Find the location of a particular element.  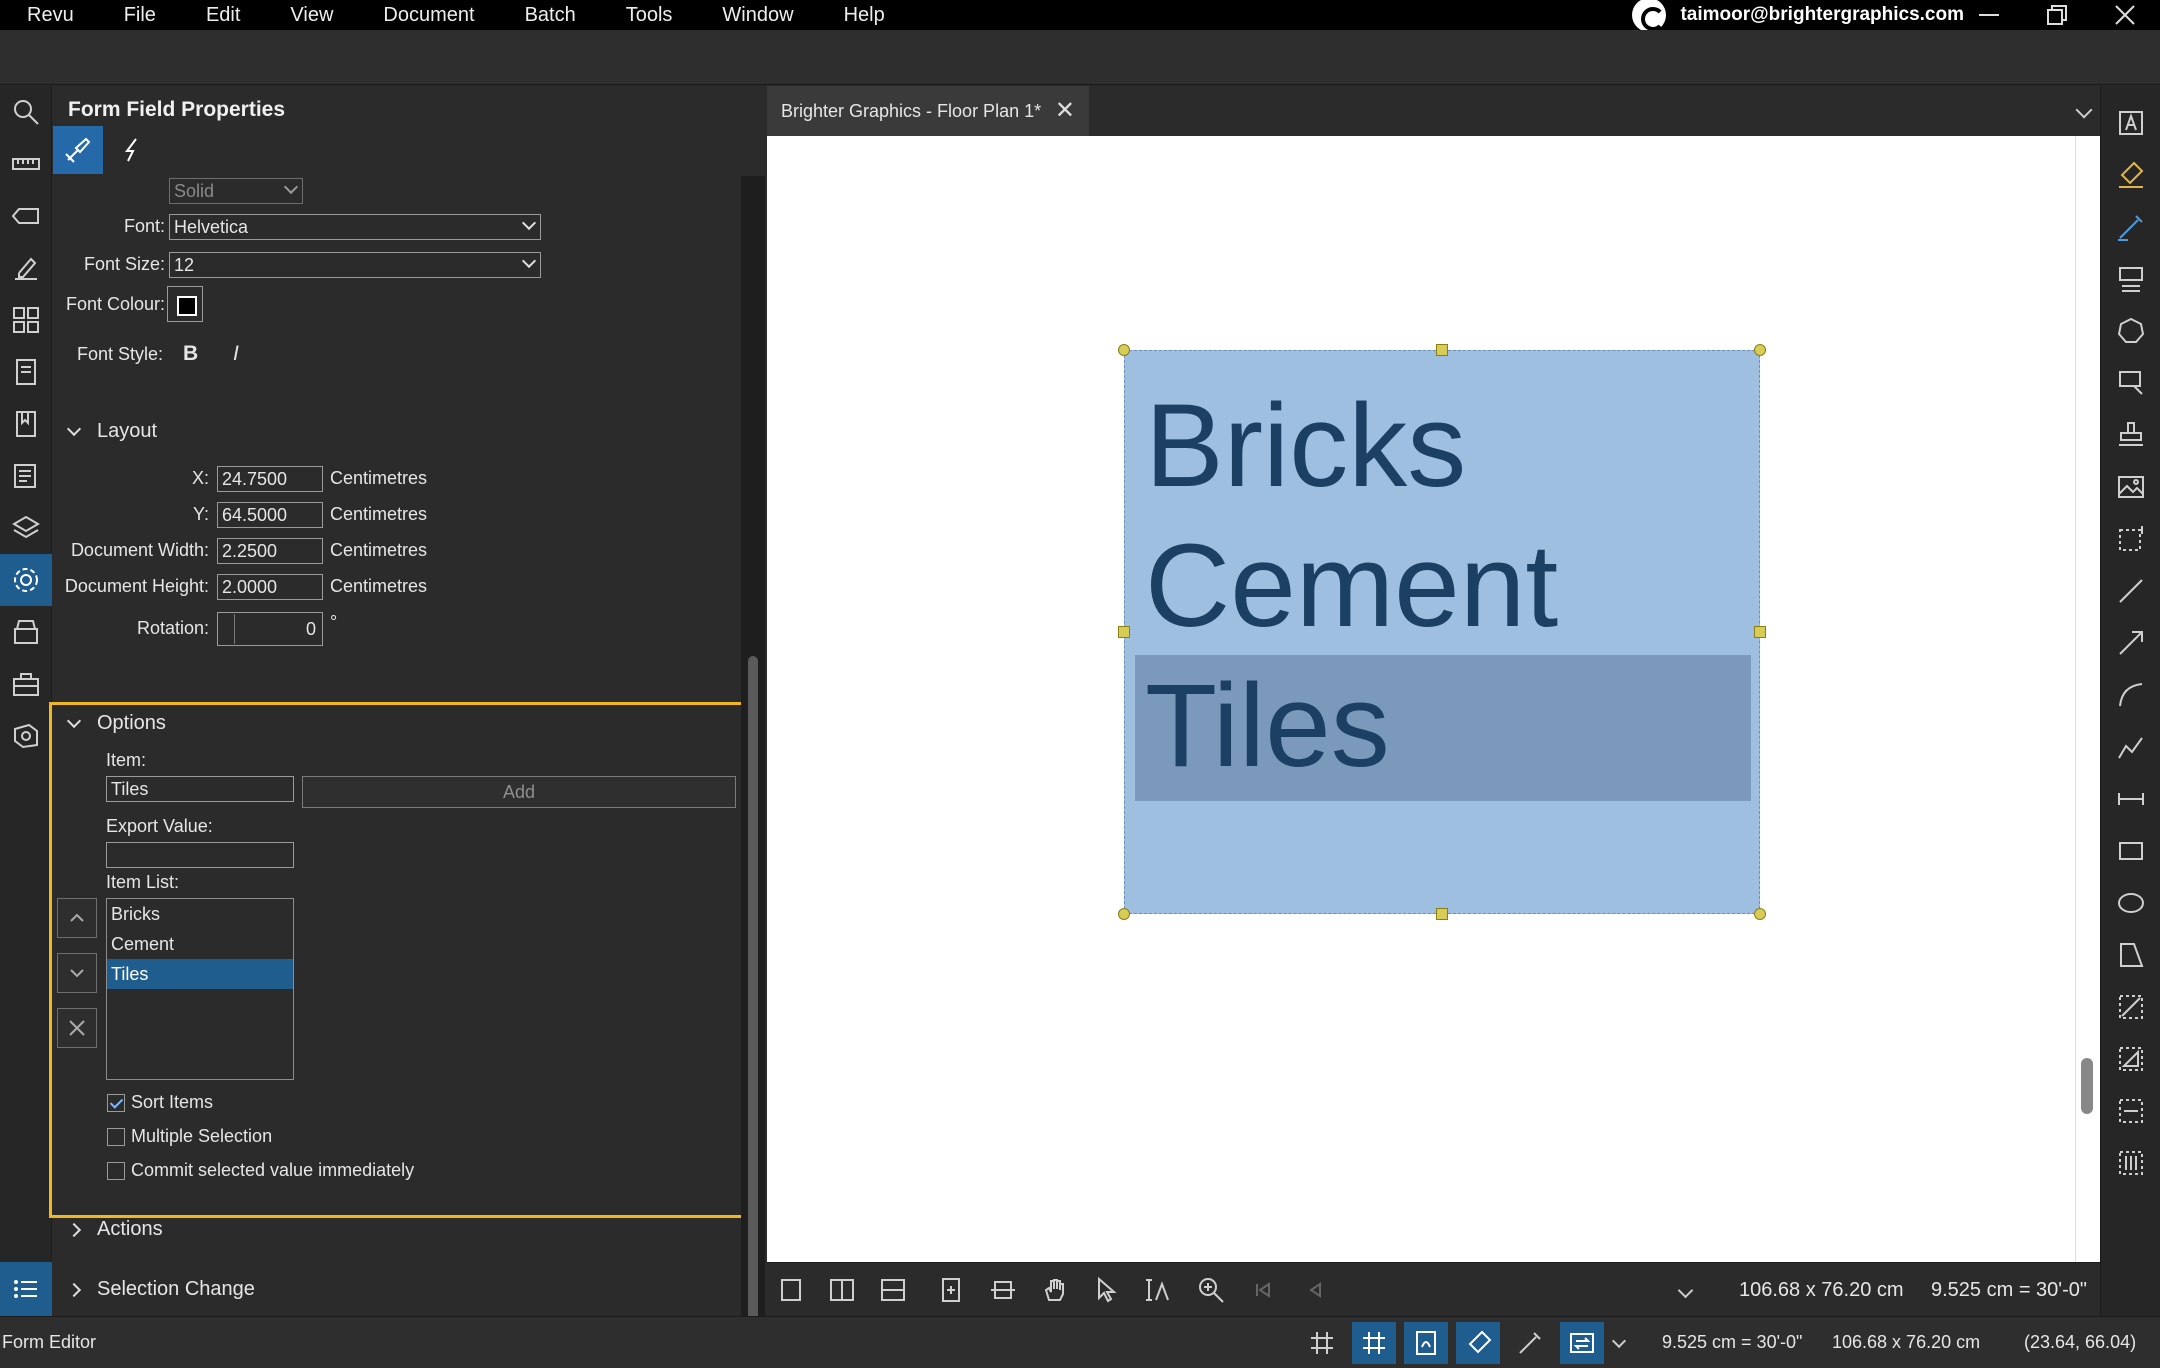

menu-window: Window is located at coordinates (757, 15).